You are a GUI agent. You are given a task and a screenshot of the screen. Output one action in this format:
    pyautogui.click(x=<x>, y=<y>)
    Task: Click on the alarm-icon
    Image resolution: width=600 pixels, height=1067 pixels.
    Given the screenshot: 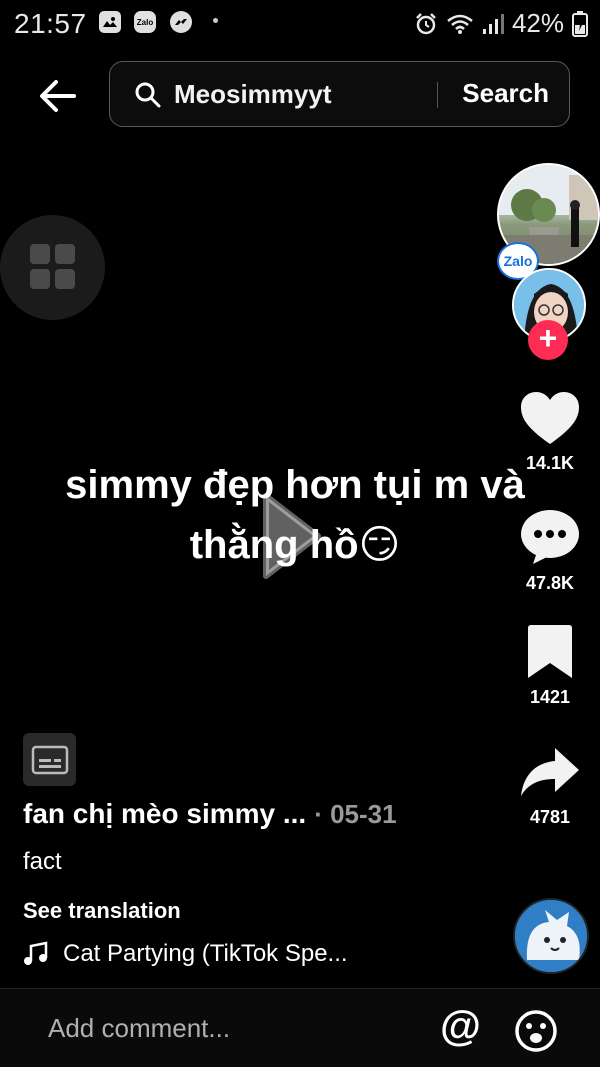 What is the action you would take?
    pyautogui.click(x=426, y=23)
    